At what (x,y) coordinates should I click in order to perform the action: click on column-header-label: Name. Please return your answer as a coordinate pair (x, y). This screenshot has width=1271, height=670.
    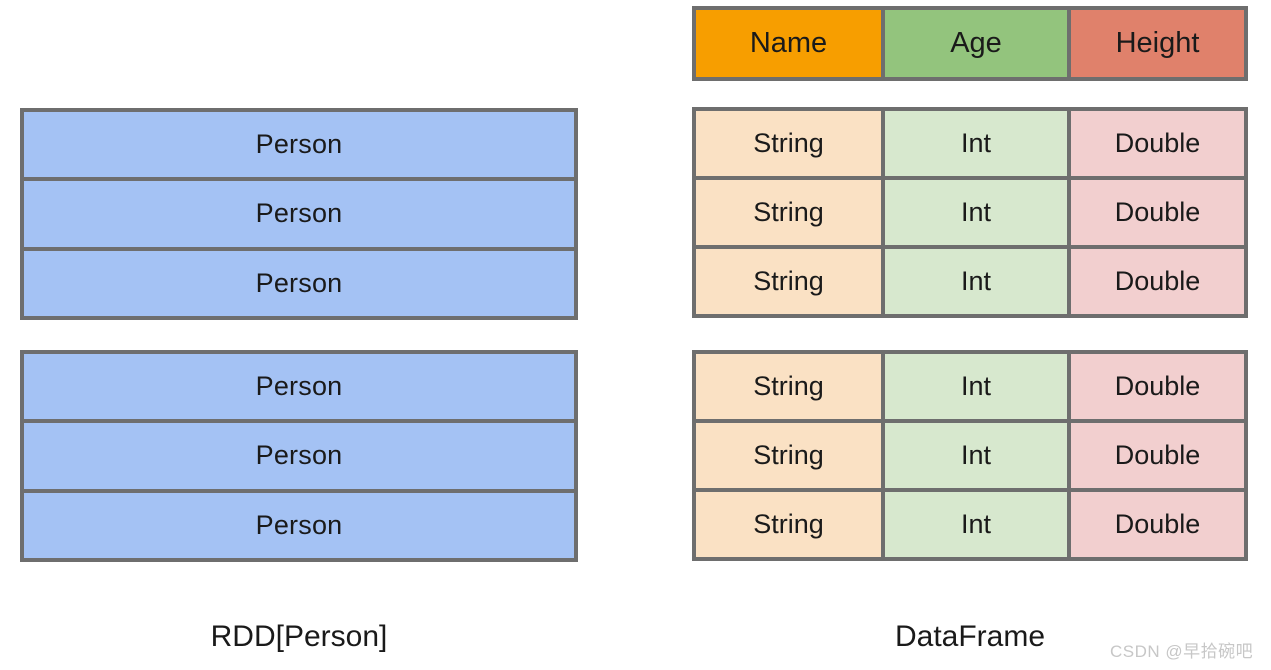
    Looking at the image, I should click on (788, 43).